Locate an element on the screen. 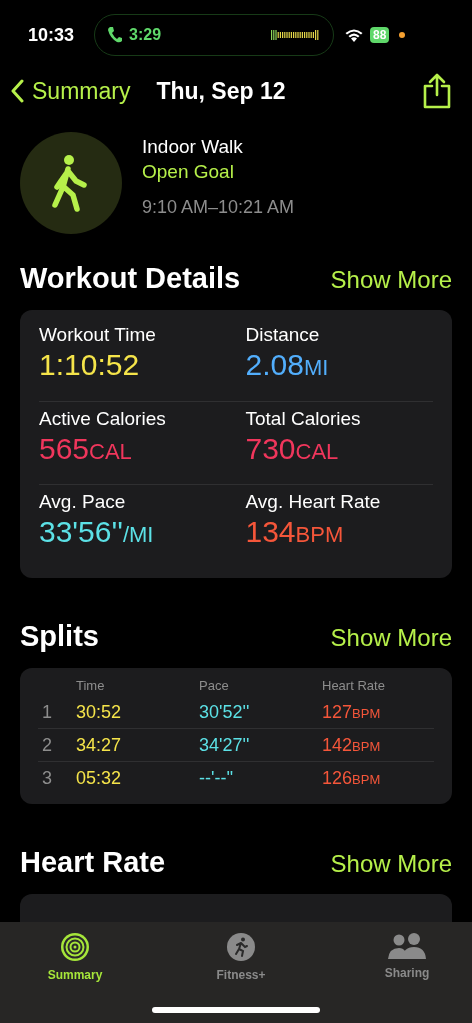  tab: Sharing is located at coordinates (407, 957).